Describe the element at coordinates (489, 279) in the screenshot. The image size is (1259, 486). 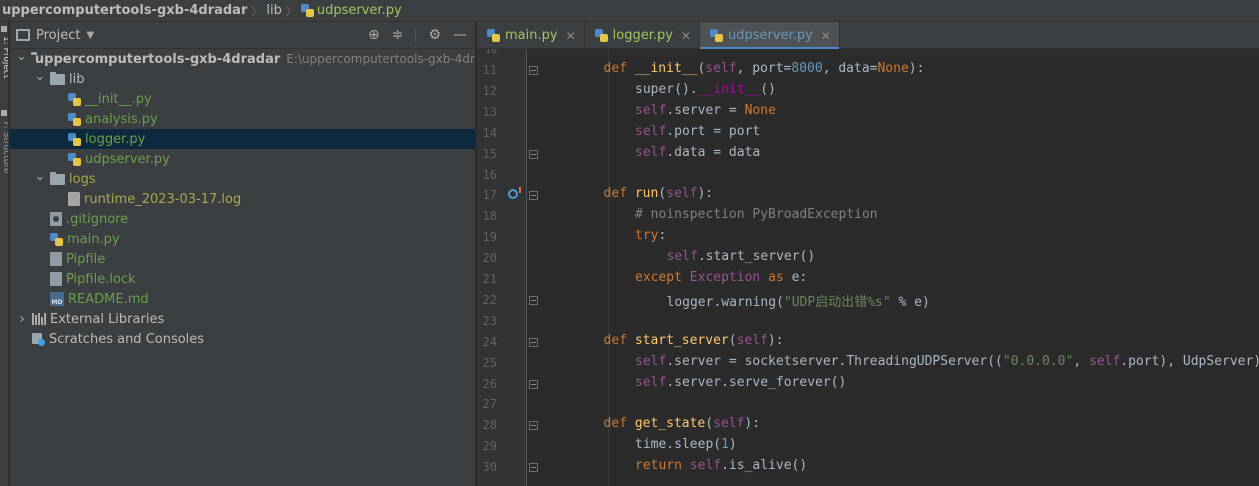
I see `line-number: 21` at that location.